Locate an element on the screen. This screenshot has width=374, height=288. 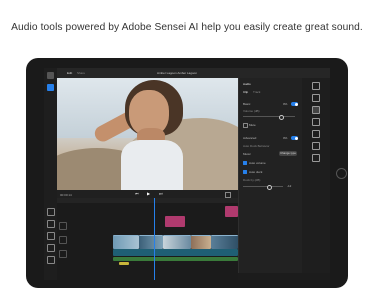
duck-amount-label: Duck by (dB) is located at coordinates (252, 180).